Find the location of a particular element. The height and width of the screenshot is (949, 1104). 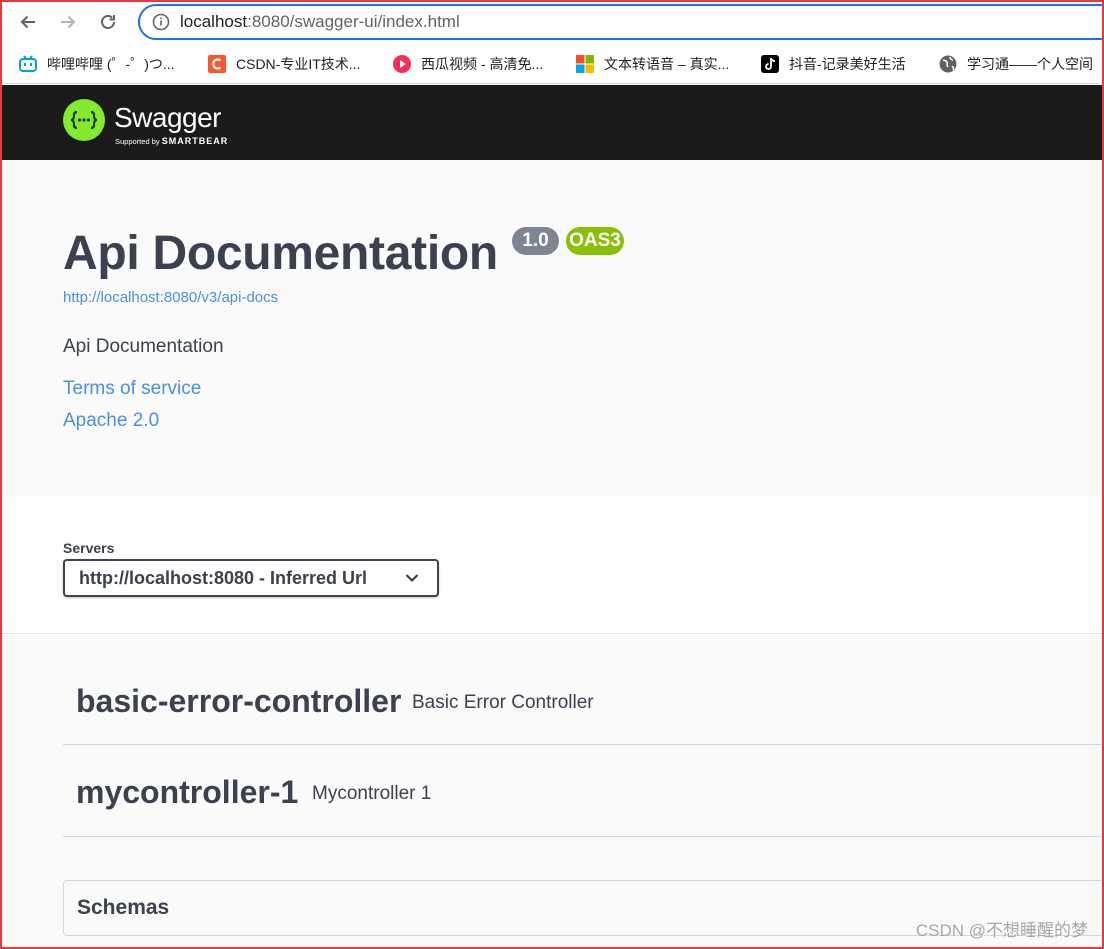

server-select: http://localhost:8080 - Inferred Url is located at coordinates (251, 578).